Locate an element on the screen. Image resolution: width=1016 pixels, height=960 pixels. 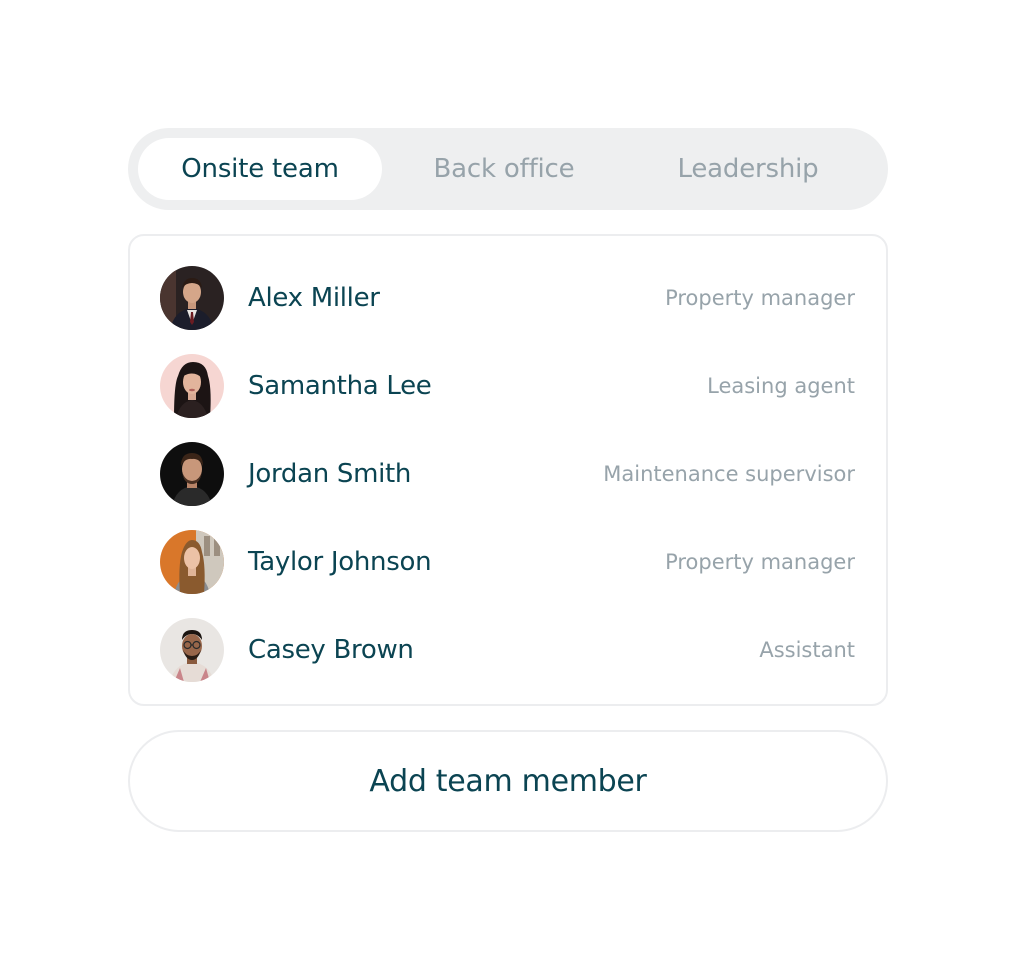
tab-back-office: Back office is located at coordinates (504, 169).